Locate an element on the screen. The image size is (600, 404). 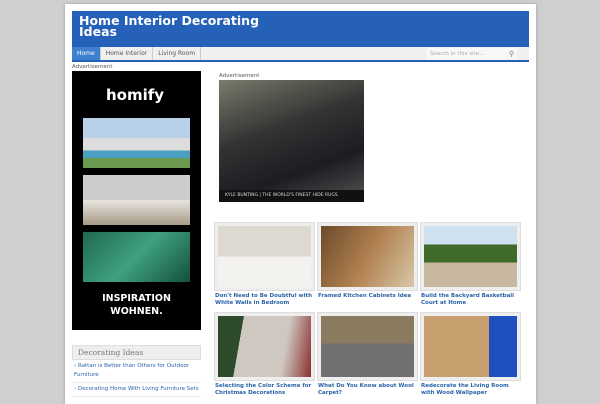
post-title: Framed Kitchen Cabinets Idea is located at coordinates (367, 296).